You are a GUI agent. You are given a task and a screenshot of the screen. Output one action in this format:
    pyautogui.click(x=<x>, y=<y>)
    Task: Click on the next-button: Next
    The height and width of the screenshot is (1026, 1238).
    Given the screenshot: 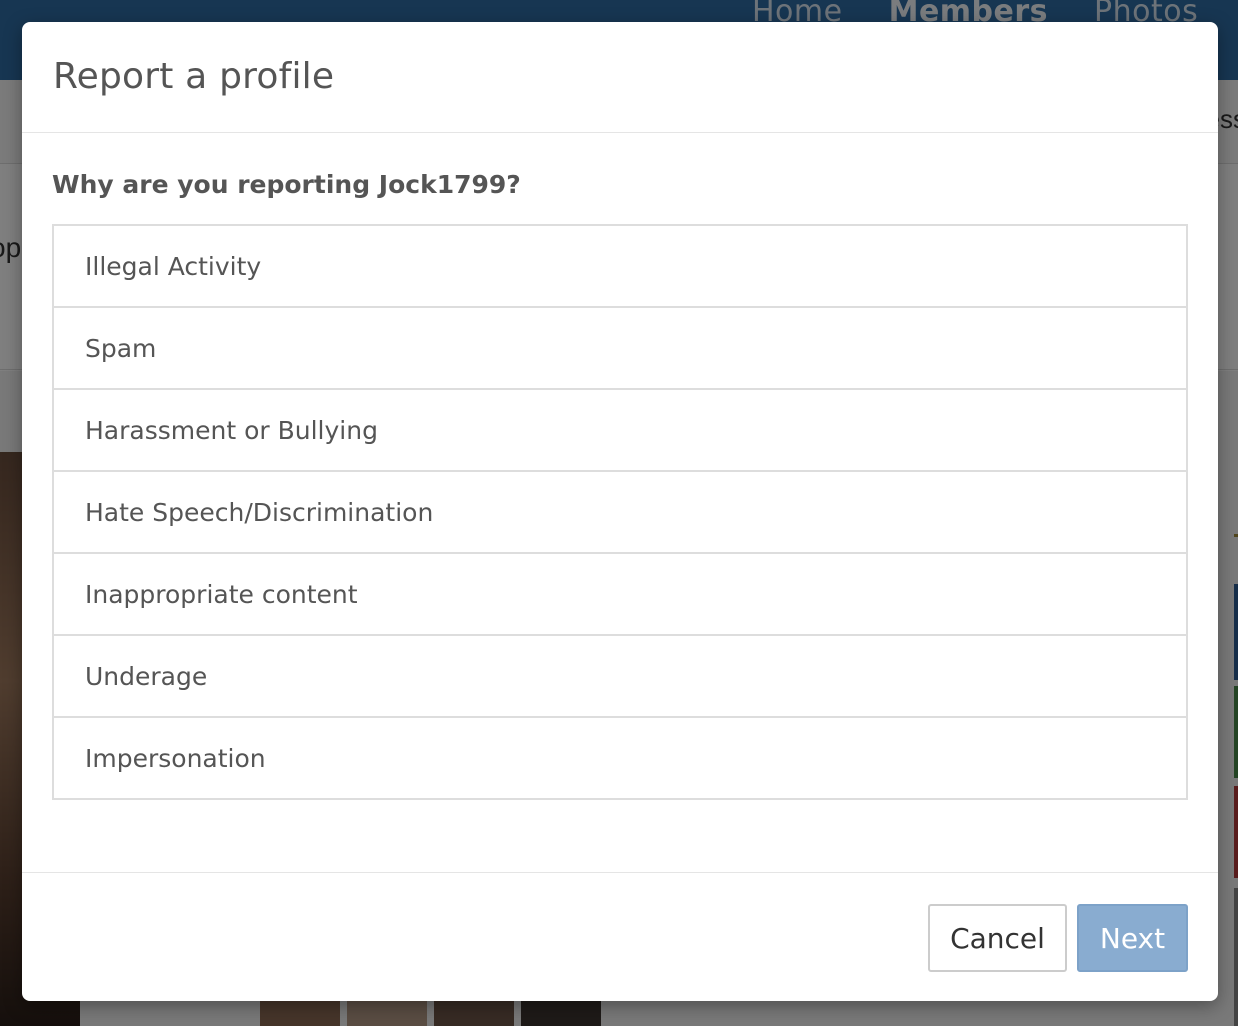 What is the action you would take?
    pyautogui.click(x=1132, y=938)
    